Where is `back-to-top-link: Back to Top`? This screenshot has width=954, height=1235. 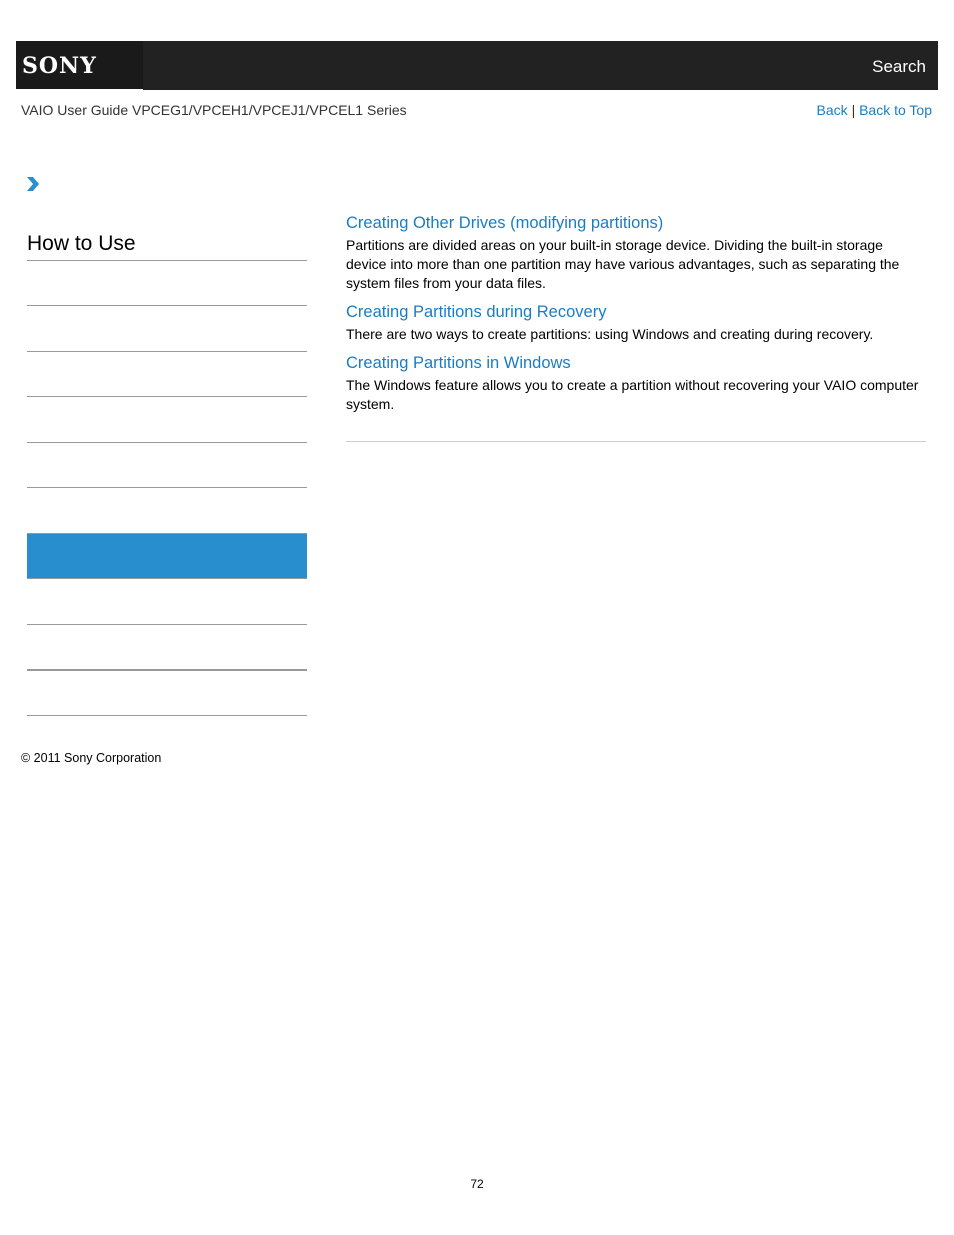
back-to-top-link: Back to Top is located at coordinates (895, 110).